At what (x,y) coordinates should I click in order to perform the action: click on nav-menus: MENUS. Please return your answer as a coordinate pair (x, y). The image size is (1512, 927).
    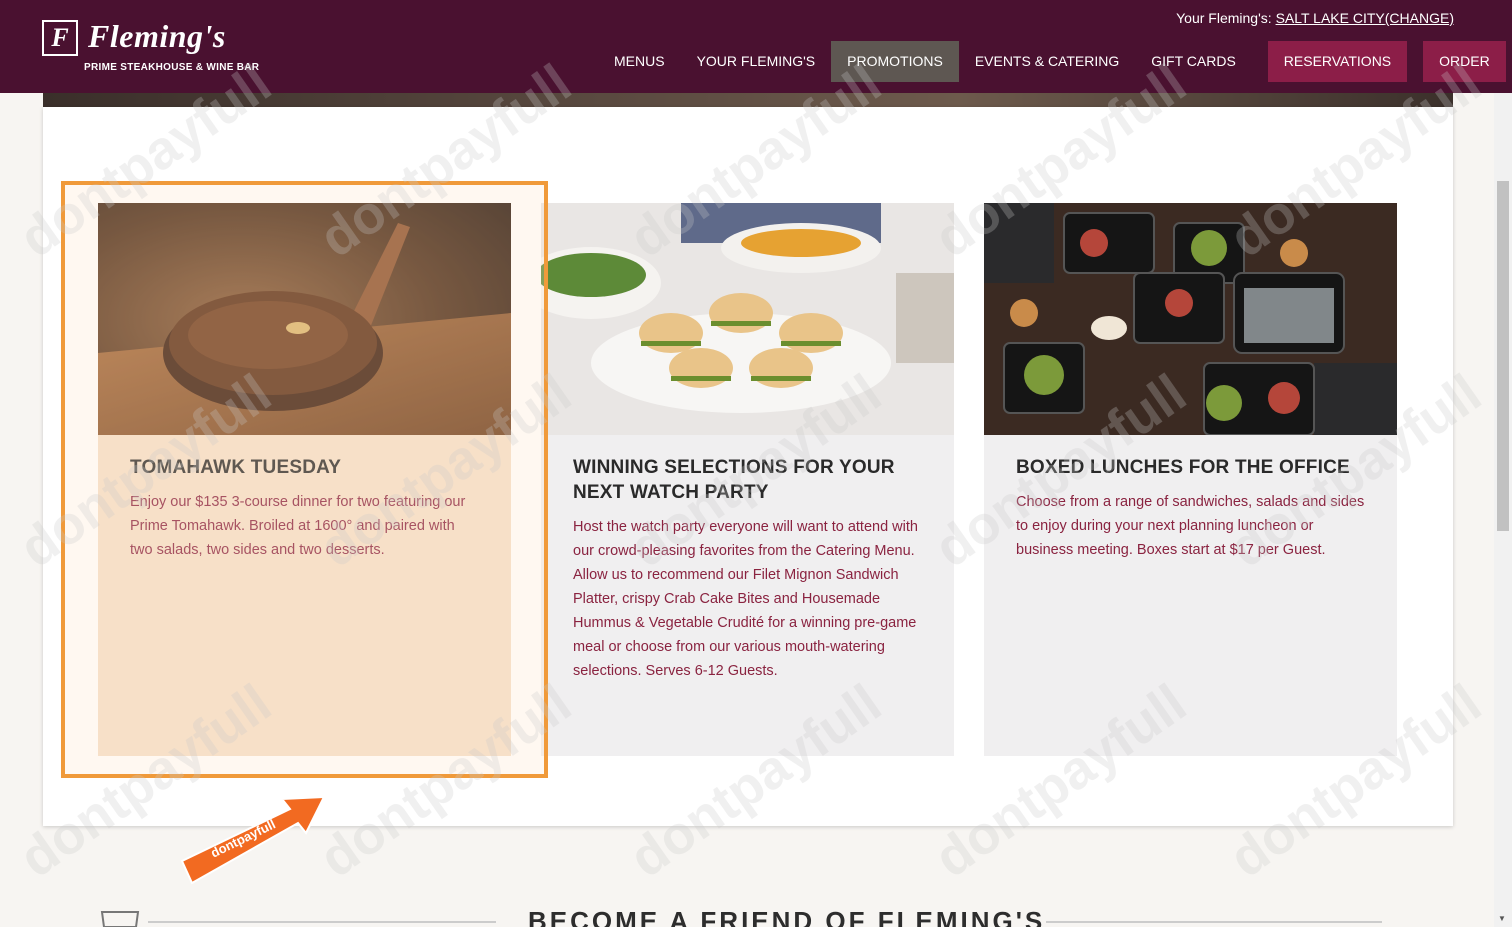
    Looking at the image, I should click on (639, 61).